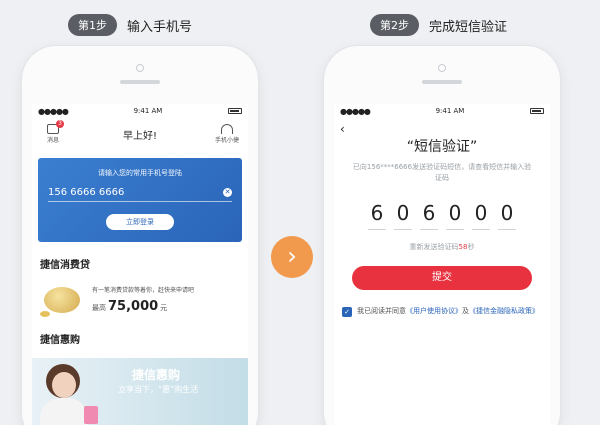 The image size is (600, 425). What do you see at coordinates (504, 311) in the screenshot?
I see `privacy-policy-link: 《捷信金融隐私政策》` at bounding box center [504, 311].